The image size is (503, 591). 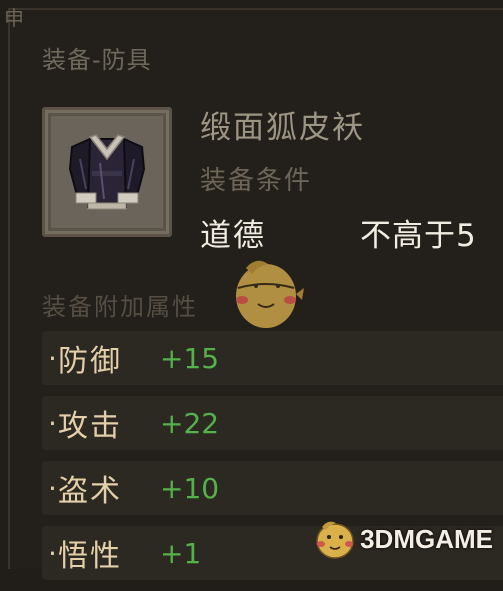 I want to click on corner-glyph: 申, so click(x=14, y=18).